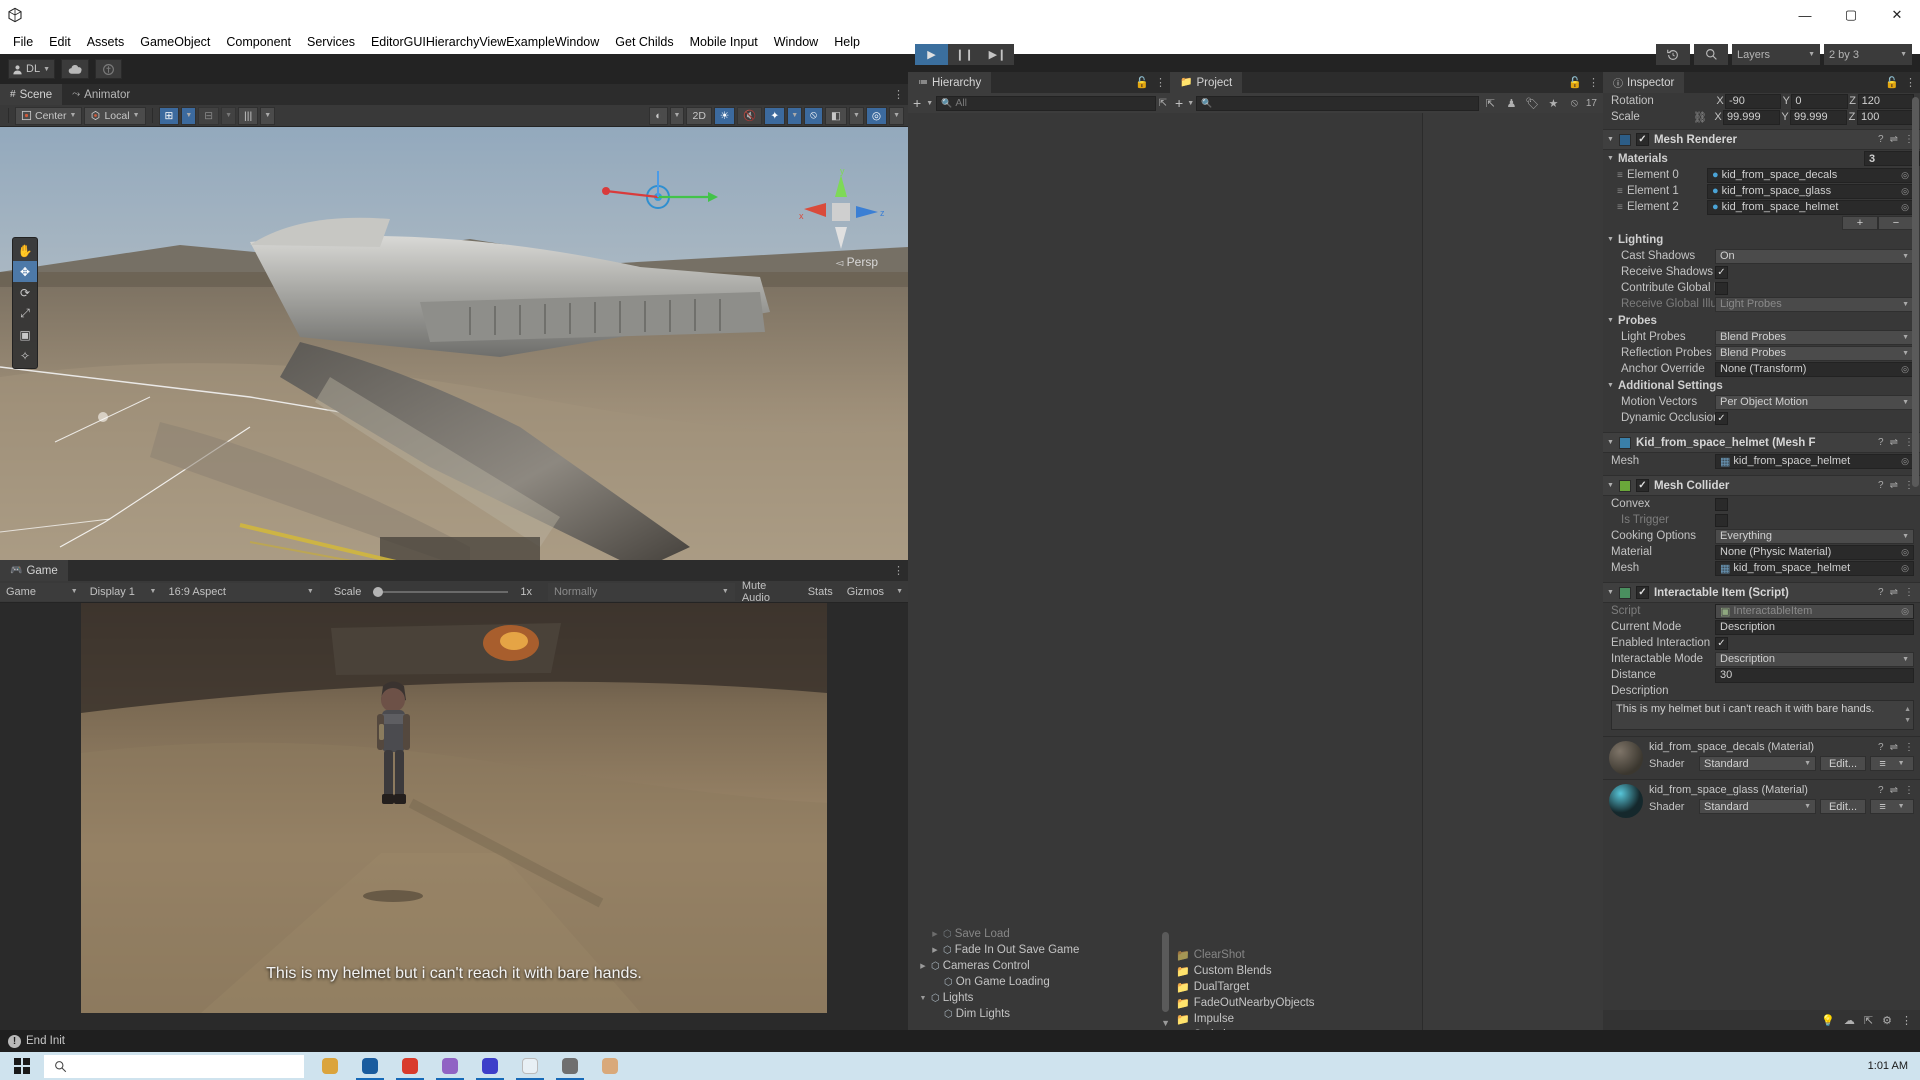 The image size is (1920, 1080). Describe the element at coordinates (847, 42) in the screenshot. I see `menu-help: Help` at that location.